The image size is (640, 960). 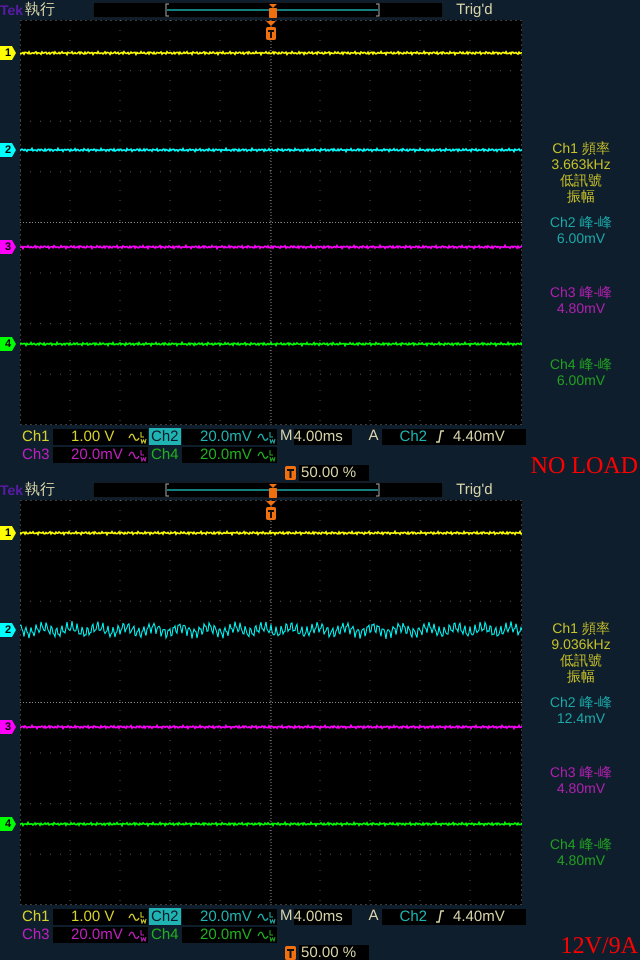 I want to click on measurement-readout: 9.036kHz, so click(x=581, y=644).